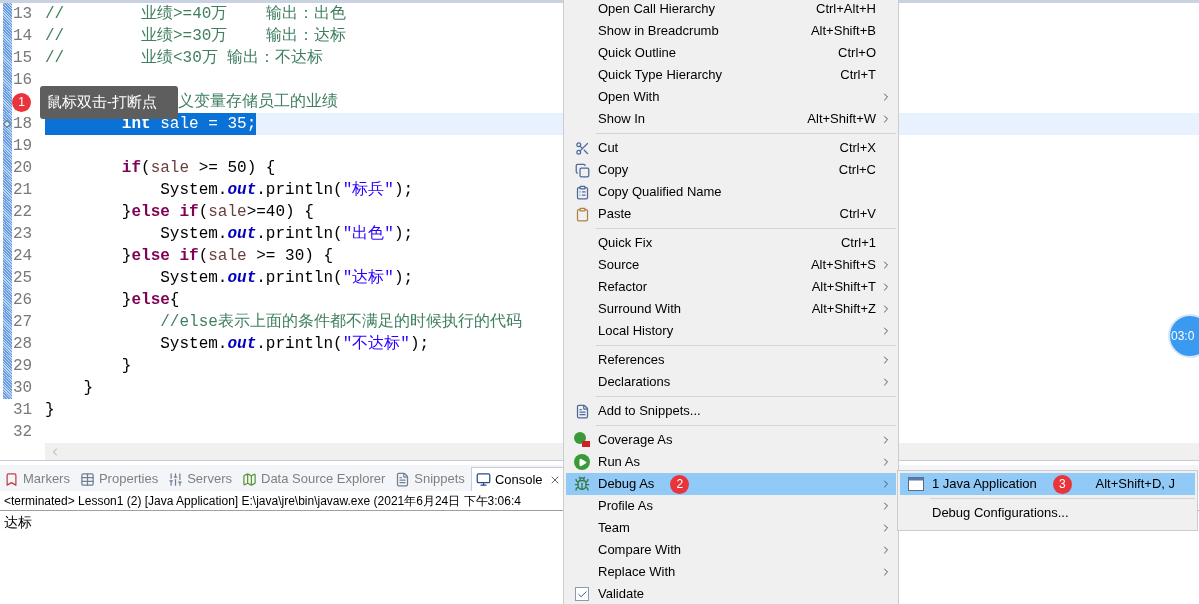 The image size is (1199, 604). I want to click on code-line: //else表示上面的条件都不满足的时候执行的代码, so click(340, 322).